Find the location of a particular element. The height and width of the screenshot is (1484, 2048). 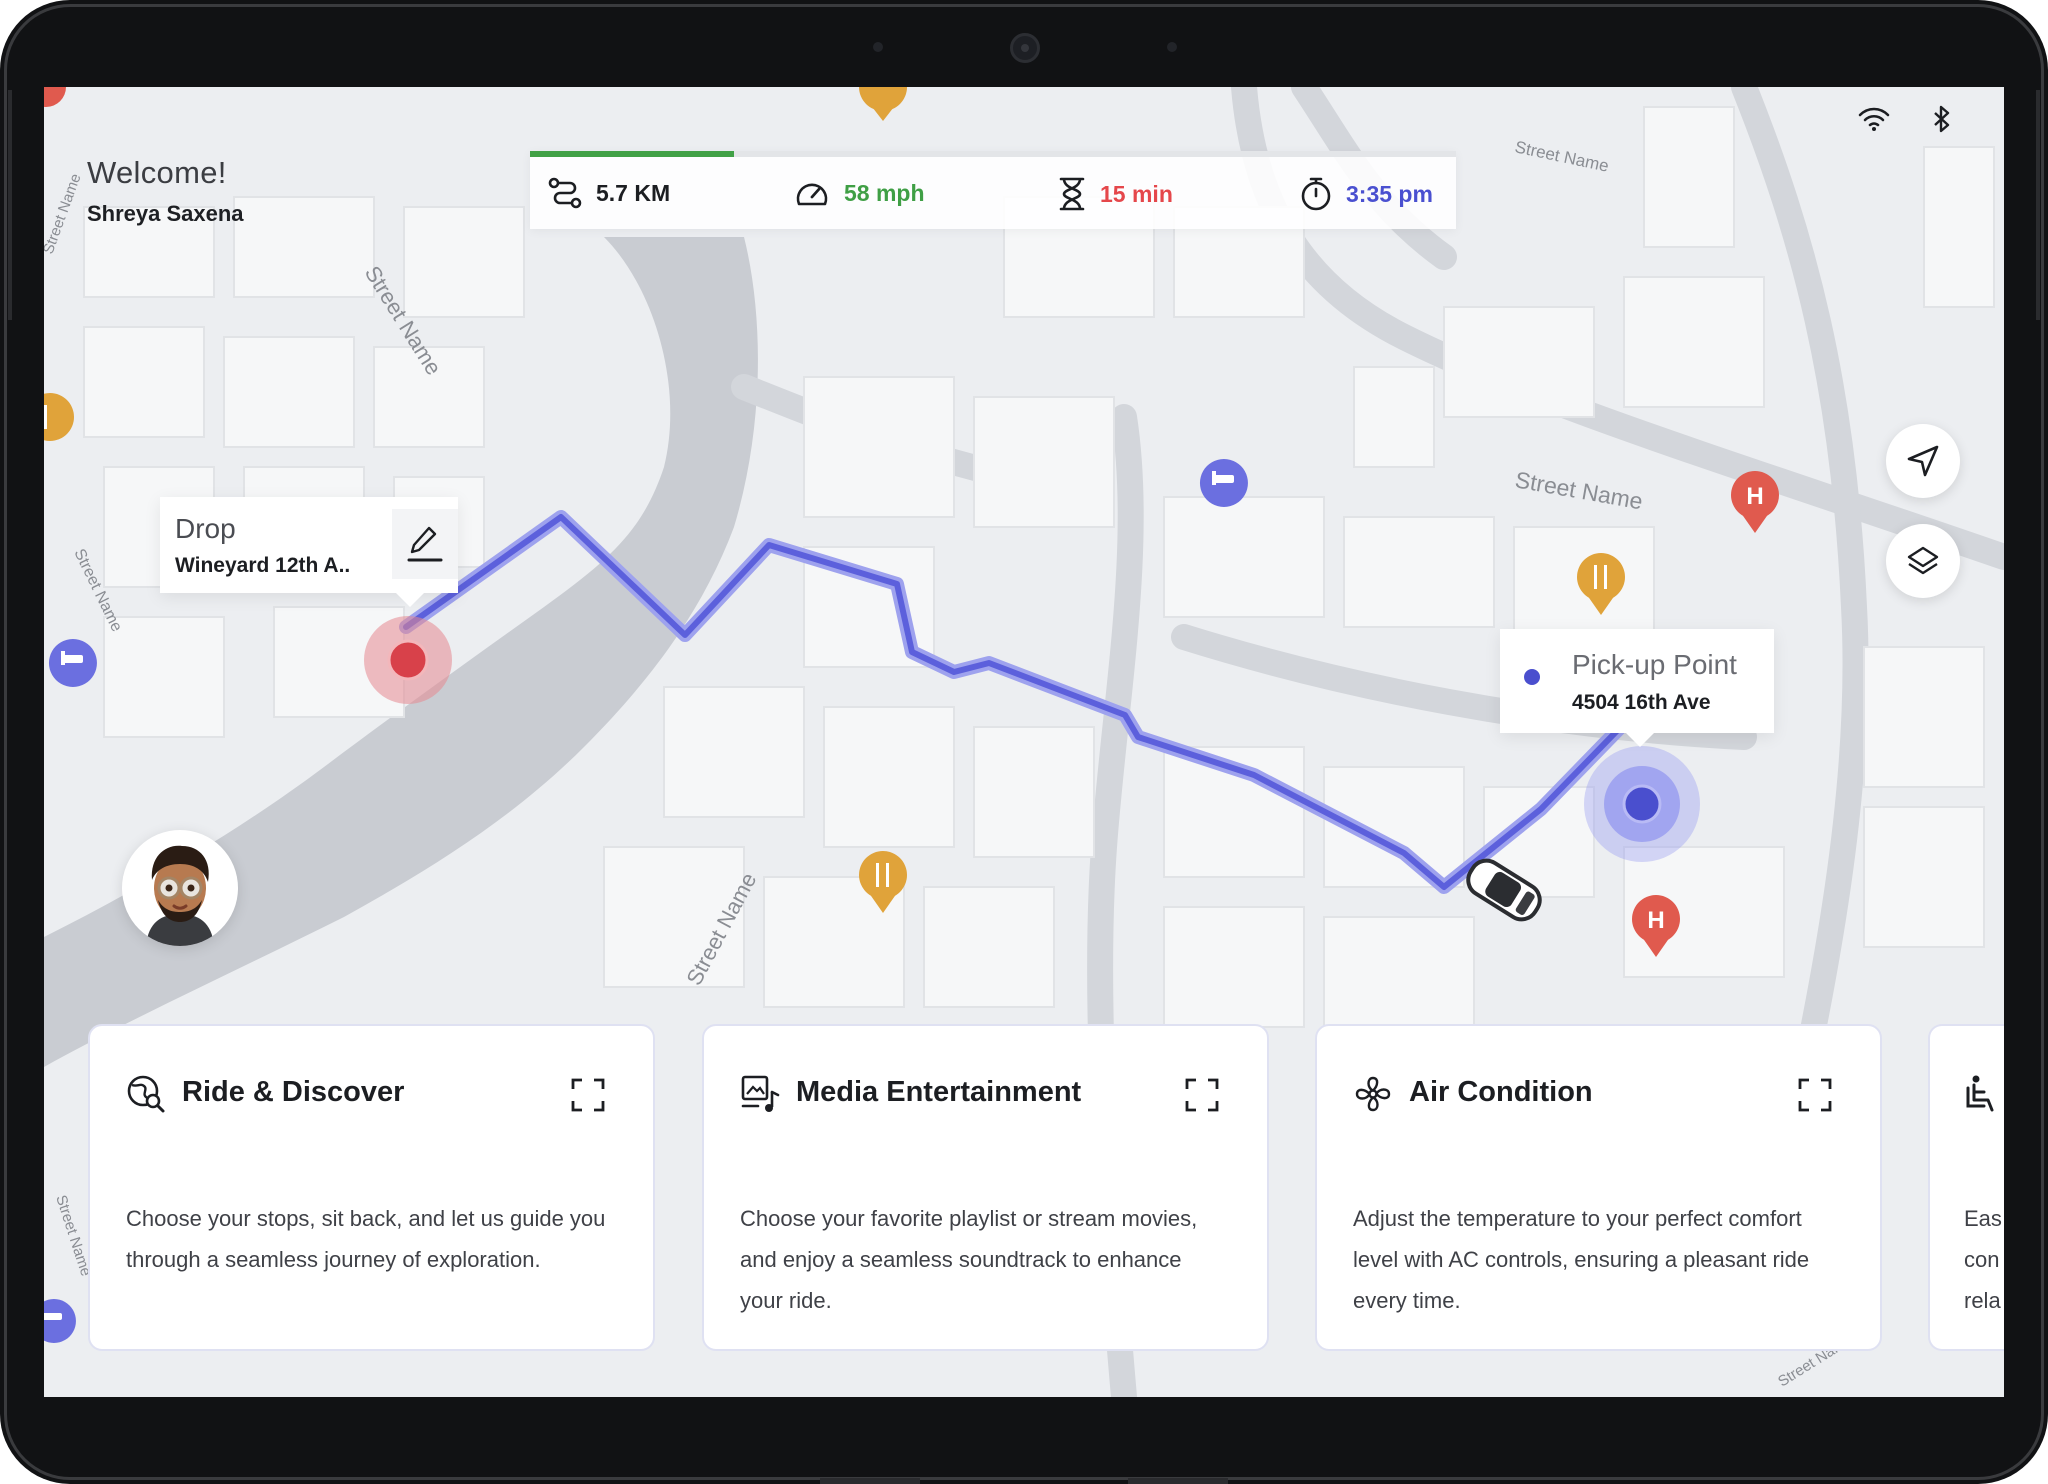

drop-label: Drop is located at coordinates (205, 528).